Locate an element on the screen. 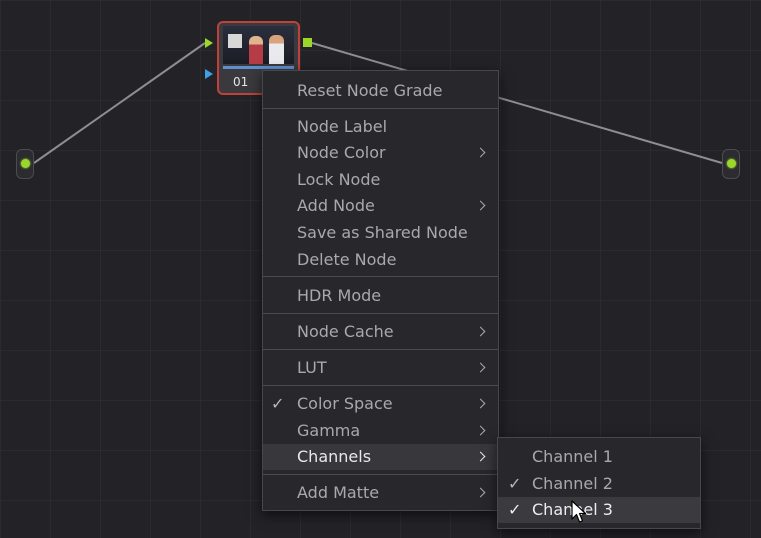  node-thumbnail is located at coordinates (258, 45).